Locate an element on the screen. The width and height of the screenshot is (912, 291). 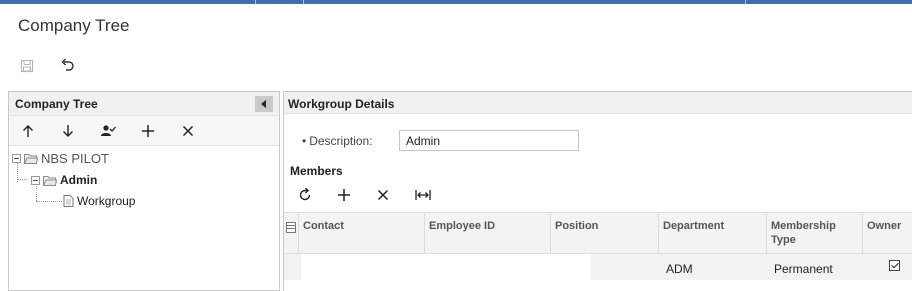
column-header-contact: Contact is located at coordinates (361, 234).